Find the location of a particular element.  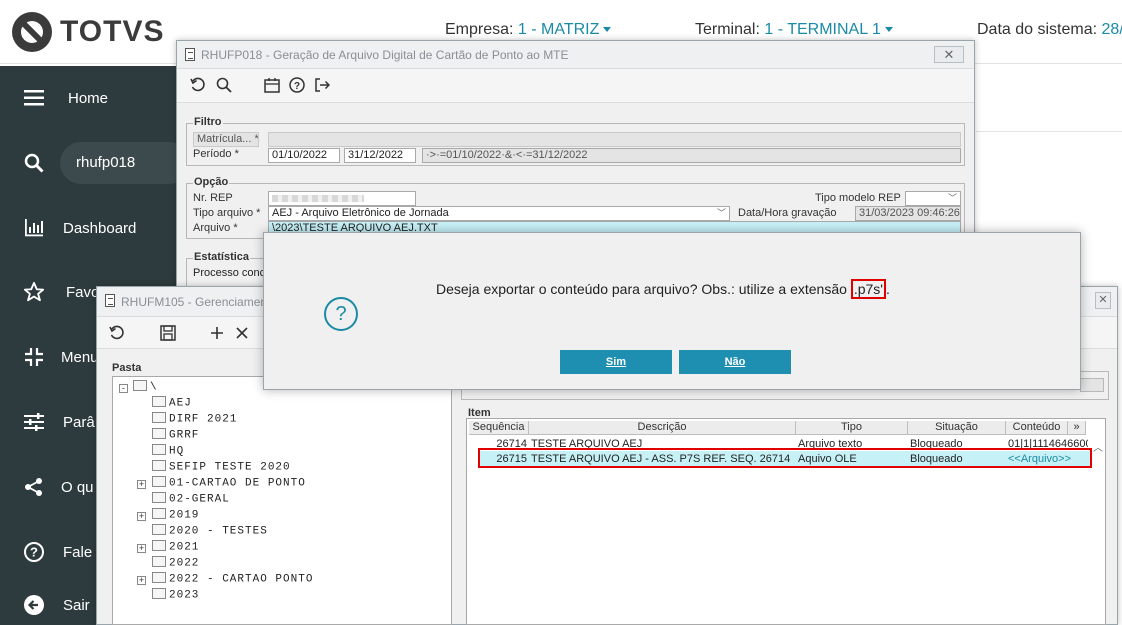

tree-node: DIRF 2021 is located at coordinates (194, 418).